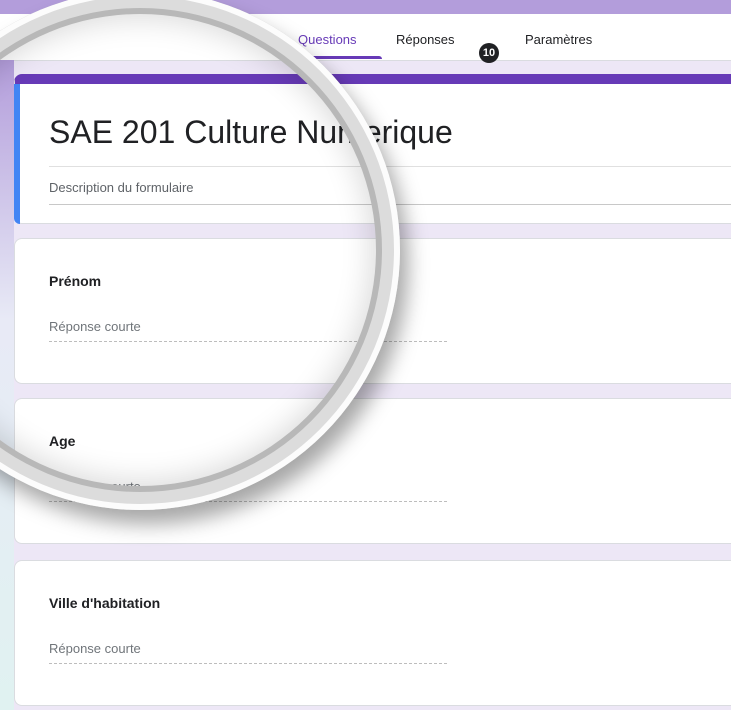 The image size is (731, 710). I want to click on tab-parametres: Paramètres, so click(558, 39).